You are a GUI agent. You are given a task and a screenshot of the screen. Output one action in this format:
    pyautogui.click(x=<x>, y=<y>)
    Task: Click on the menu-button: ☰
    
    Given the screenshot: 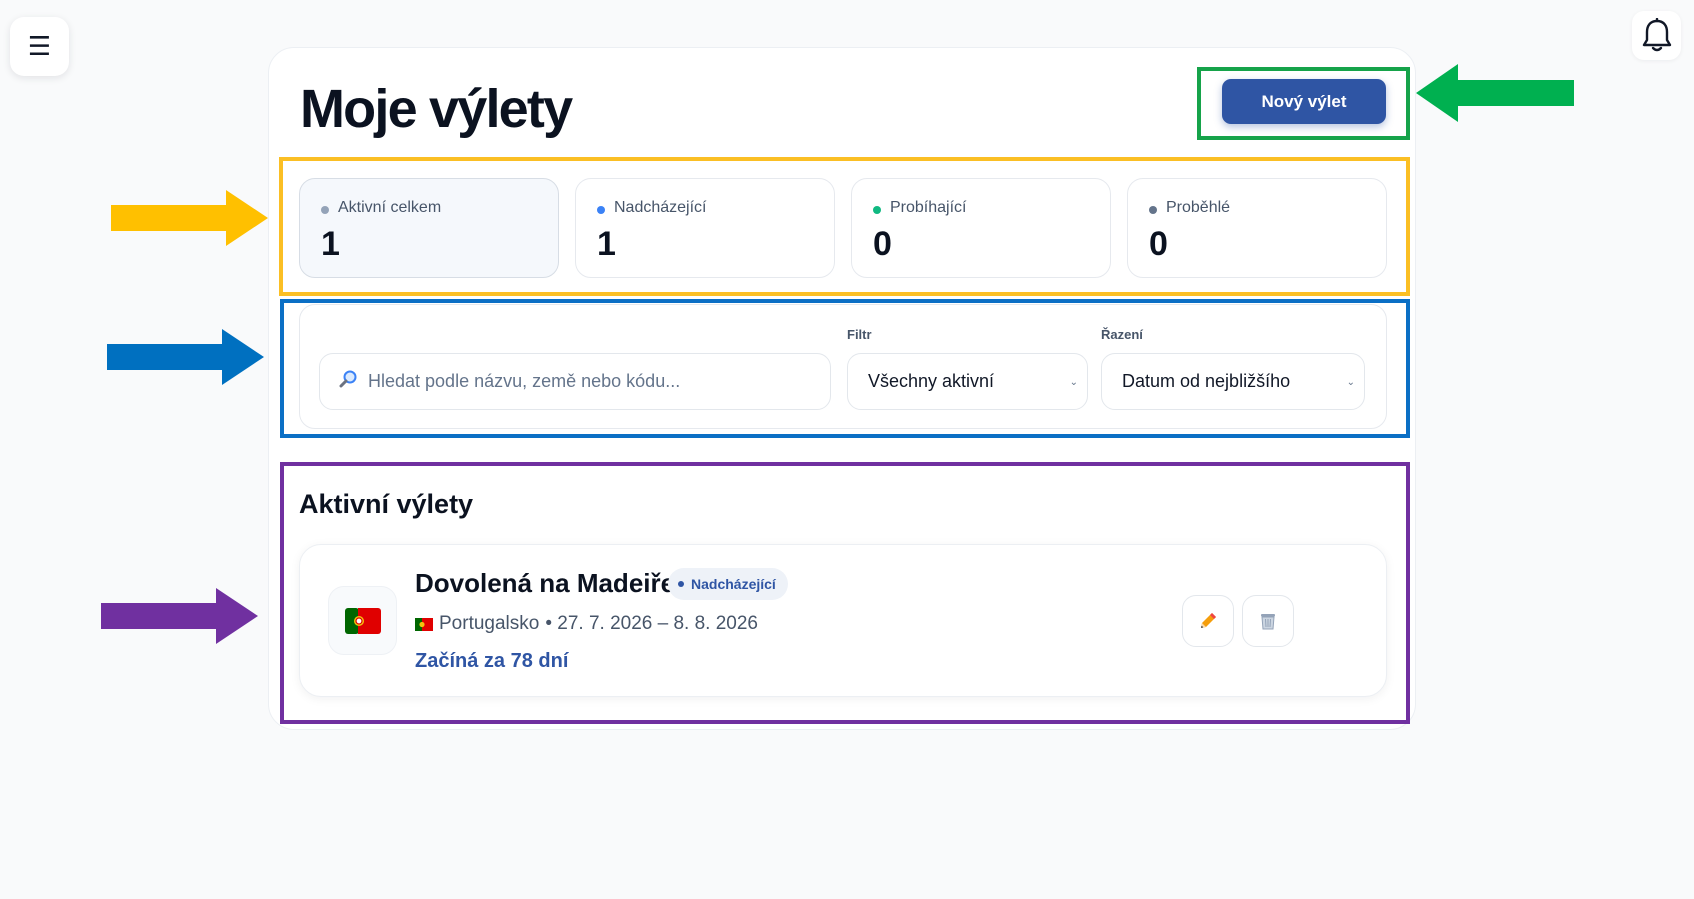 What is the action you would take?
    pyautogui.click(x=39, y=46)
    